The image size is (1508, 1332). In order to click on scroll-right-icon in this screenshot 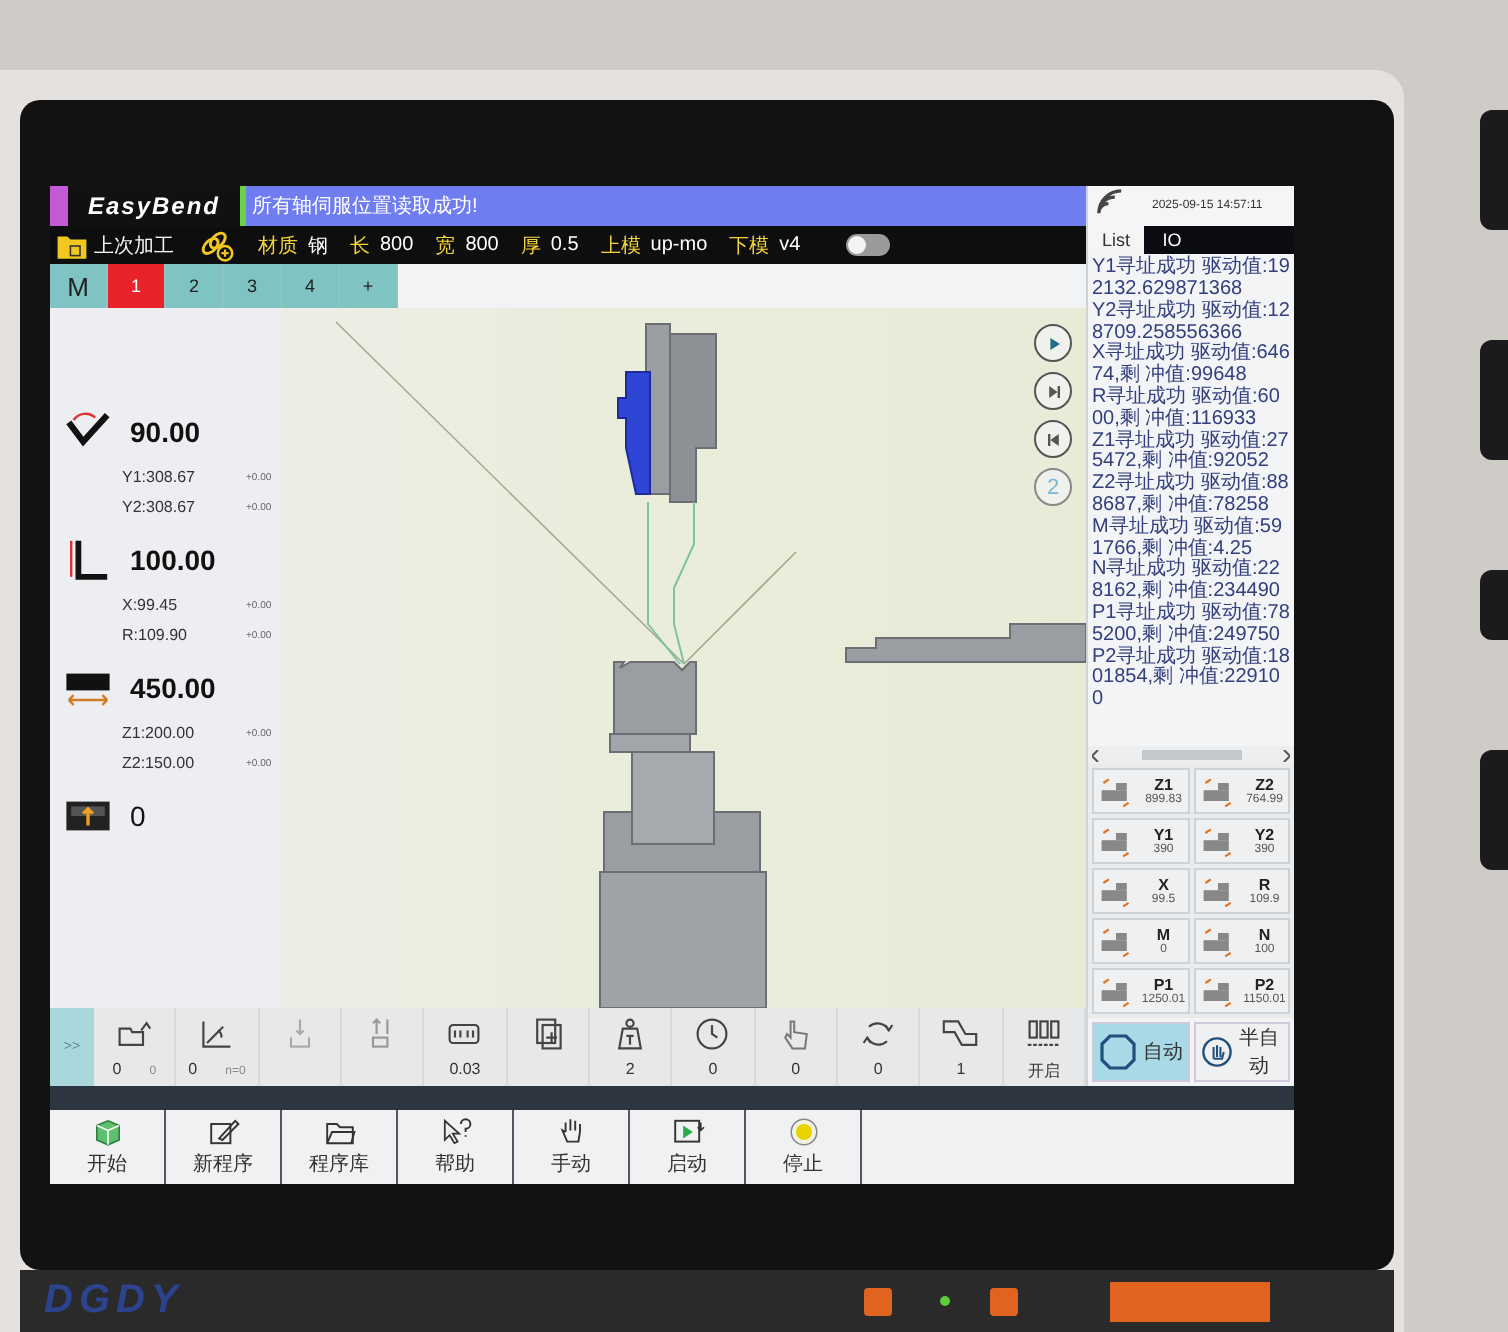, I will do `click(1286, 755)`.